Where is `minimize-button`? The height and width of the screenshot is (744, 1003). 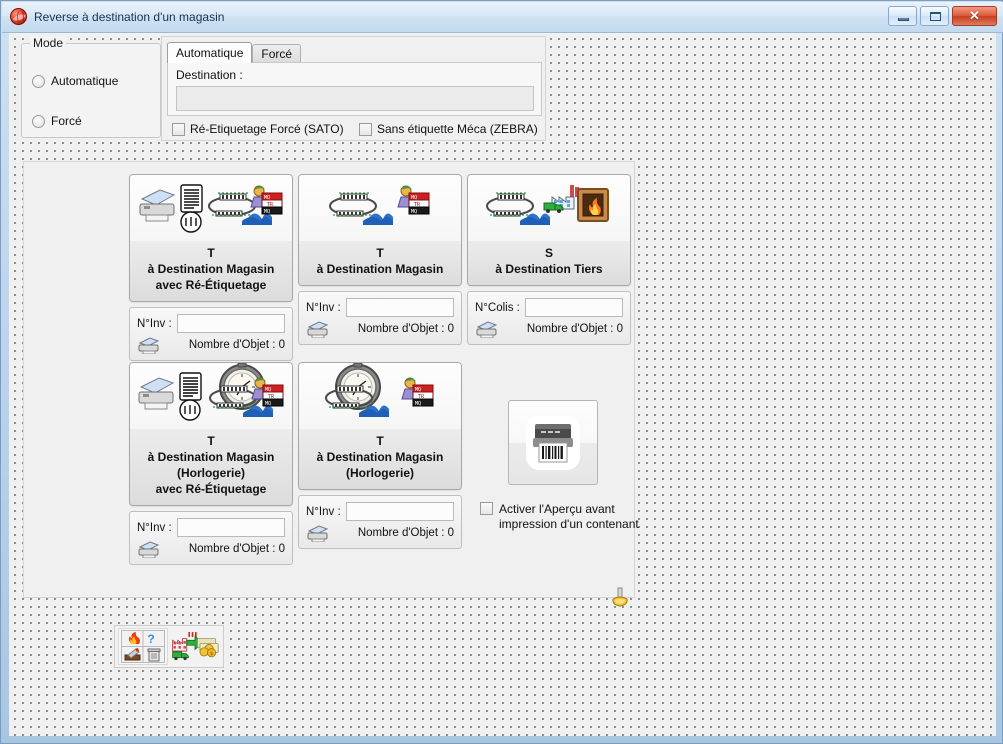
minimize-button is located at coordinates (902, 16).